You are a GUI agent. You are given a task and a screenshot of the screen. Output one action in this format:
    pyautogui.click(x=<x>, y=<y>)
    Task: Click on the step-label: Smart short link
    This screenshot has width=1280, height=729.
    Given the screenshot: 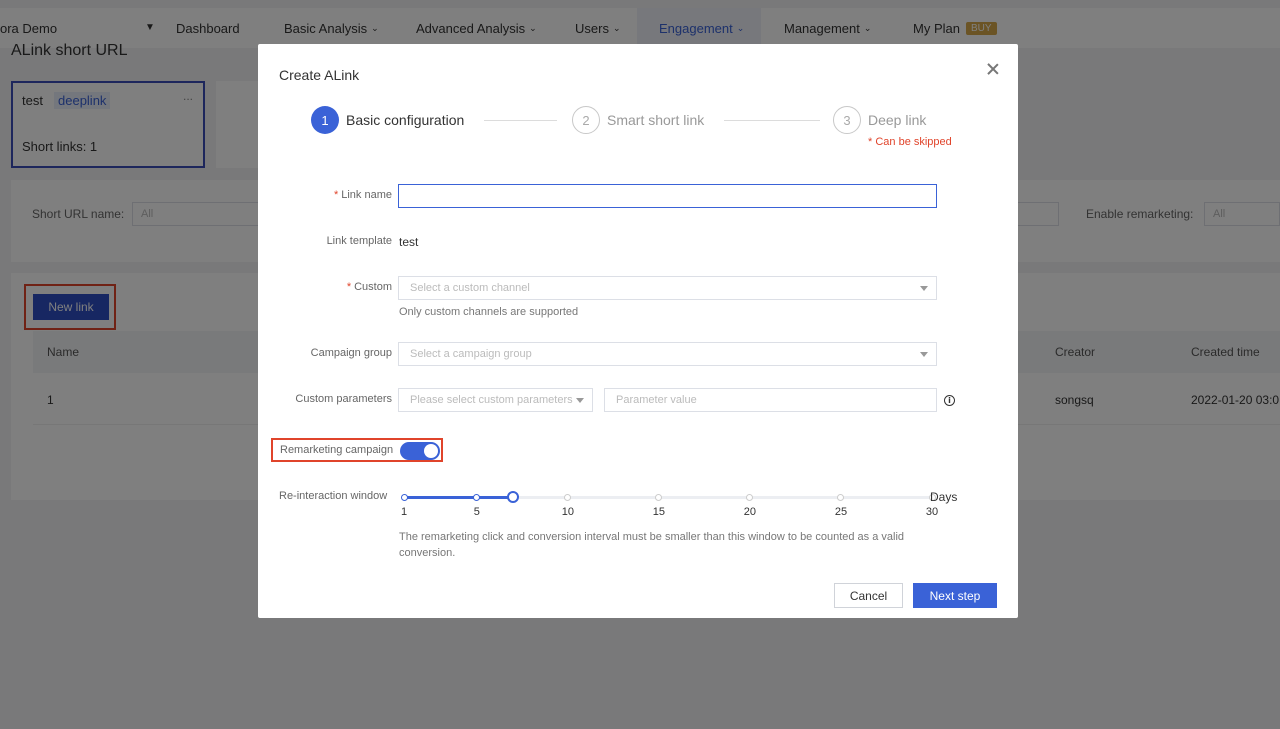 What is the action you would take?
    pyautogui.click(x=656, y=120)
    